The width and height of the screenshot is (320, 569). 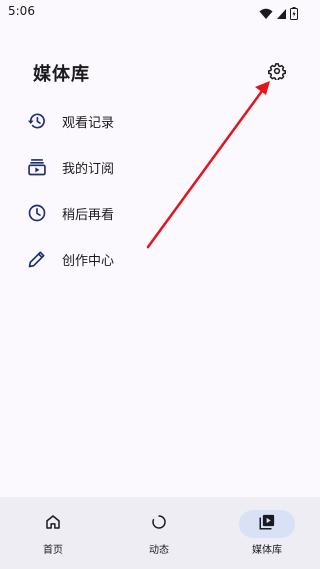 What do you see at coordinates (88, 123) in the screenshot?
I see `menu-item-label: 观看记录` at bounding box center [88, 123].